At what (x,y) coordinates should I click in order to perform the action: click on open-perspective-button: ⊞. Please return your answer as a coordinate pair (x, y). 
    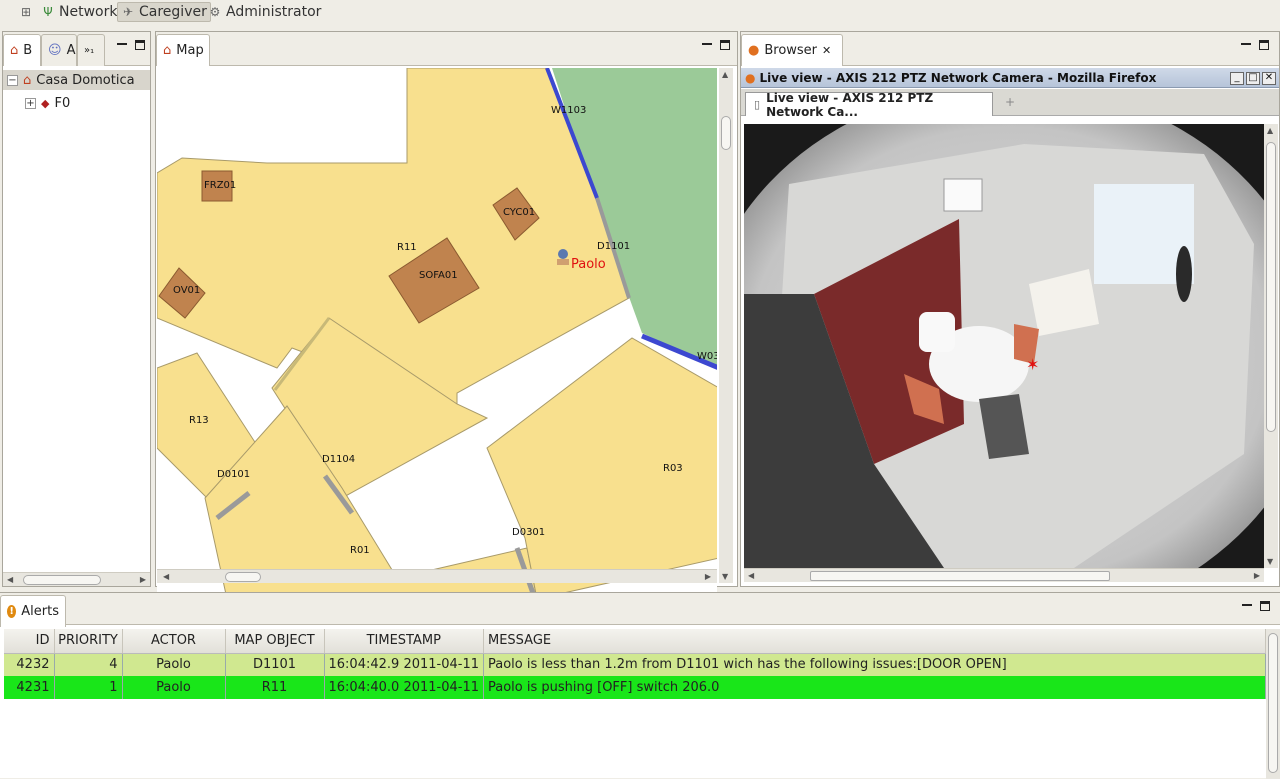
    Looking at the image, I should click on (26, 12).